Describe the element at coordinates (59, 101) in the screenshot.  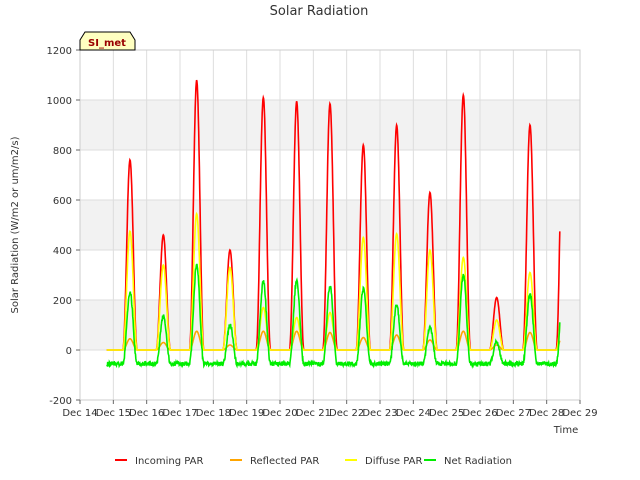
I see `y-tick-label: 1000` at that location.